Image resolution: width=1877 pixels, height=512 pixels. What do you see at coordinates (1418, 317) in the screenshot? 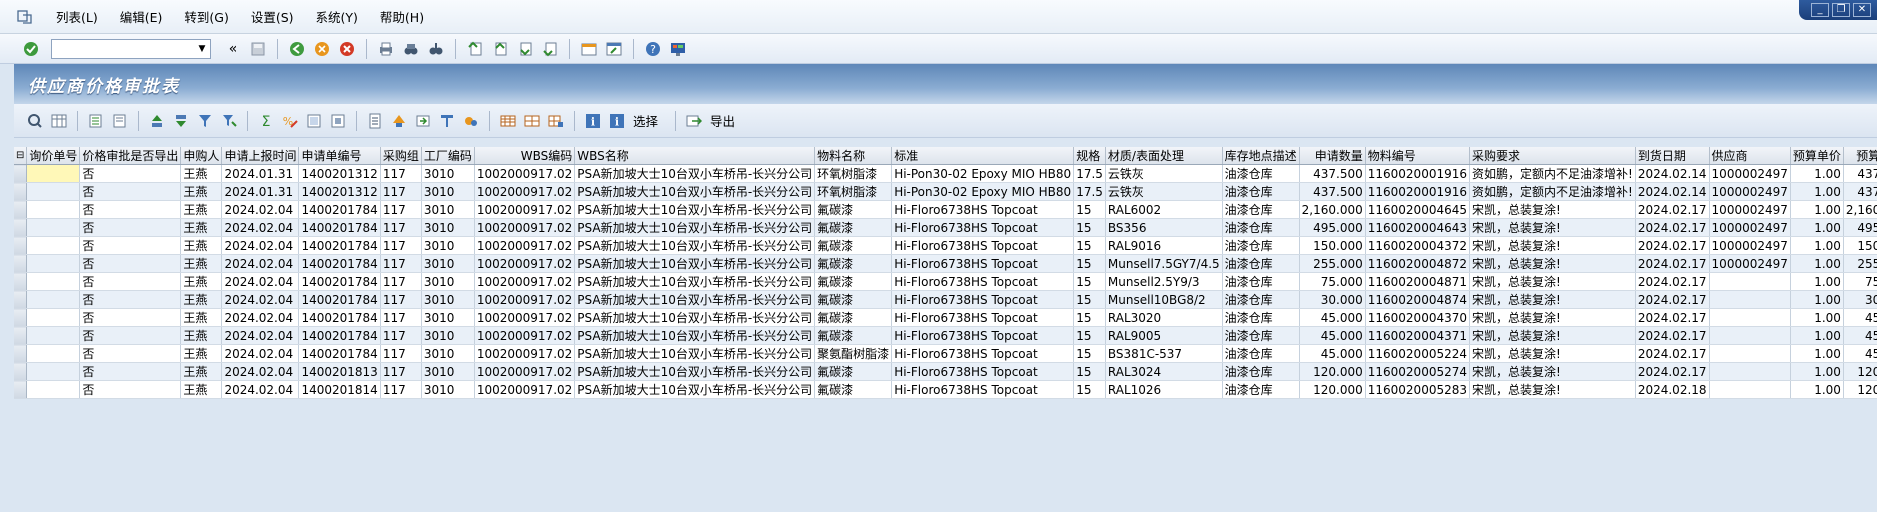
I see `table-cell: 1160020004370` at bounding box center [1418, 317].